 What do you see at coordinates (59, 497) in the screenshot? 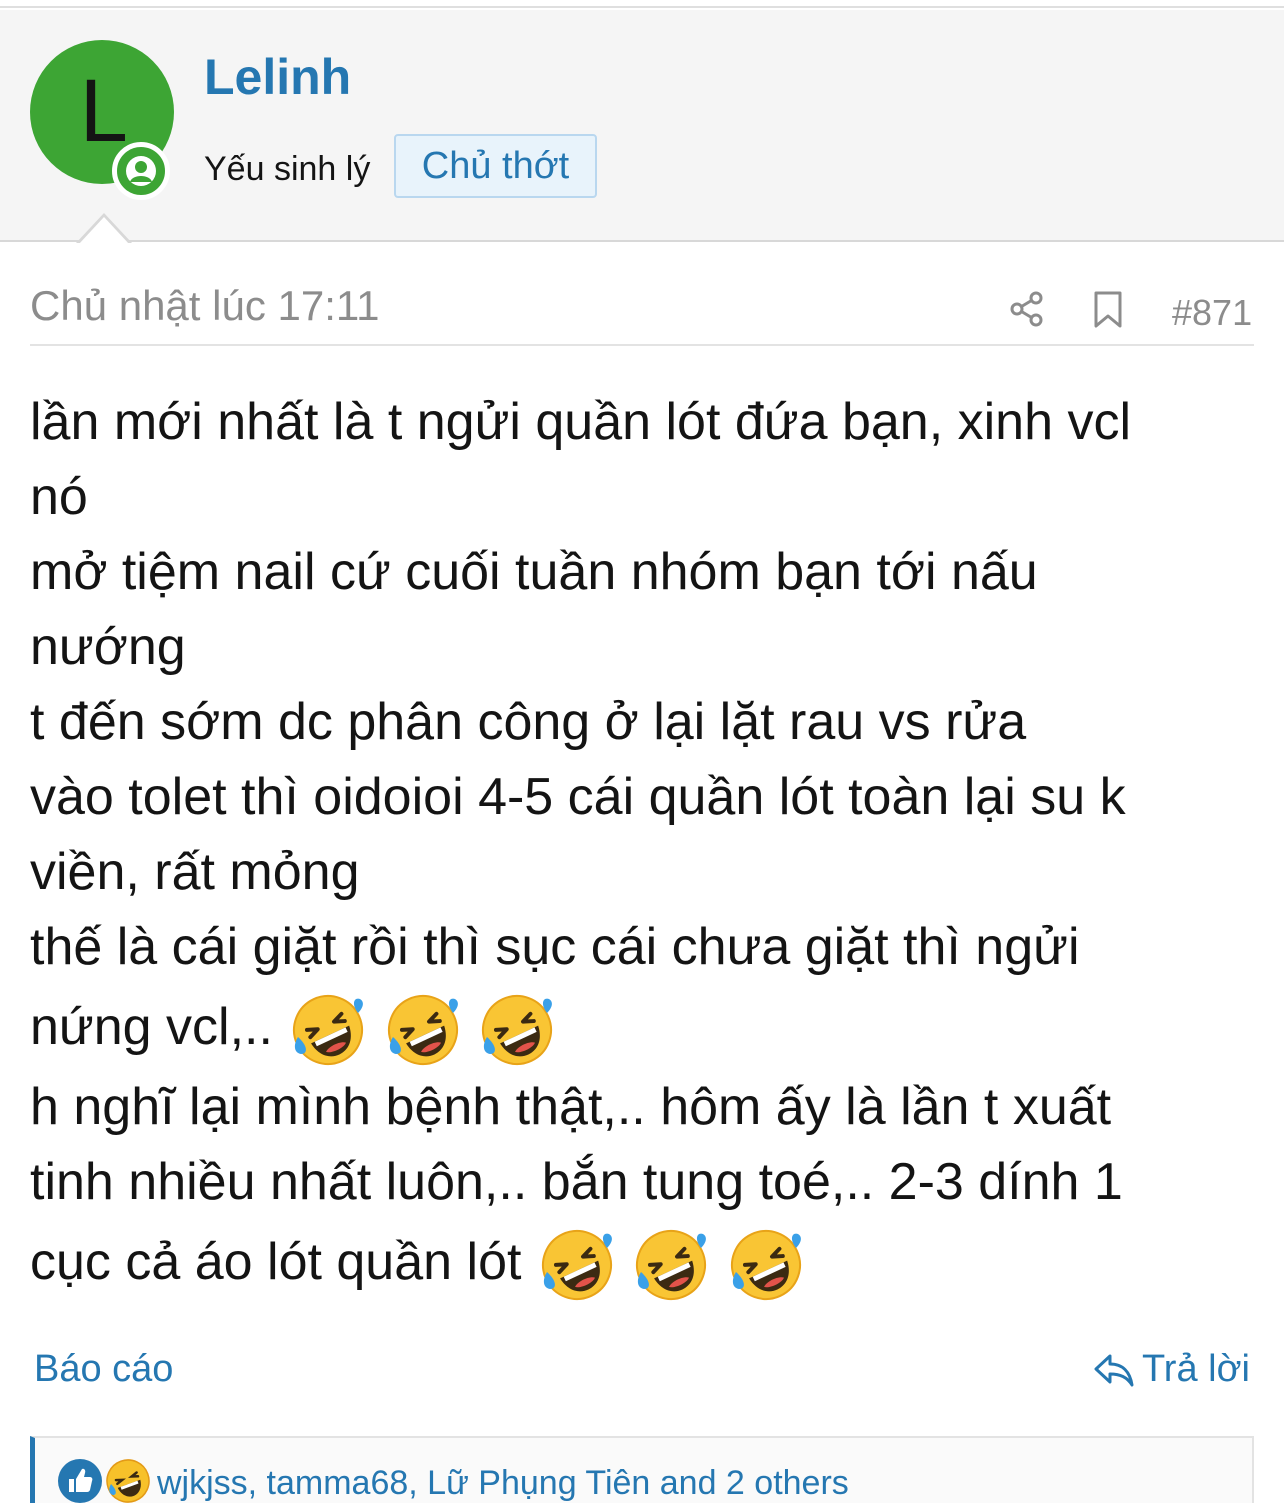
I see `message-line: nó` at bounding box center [59, 497].